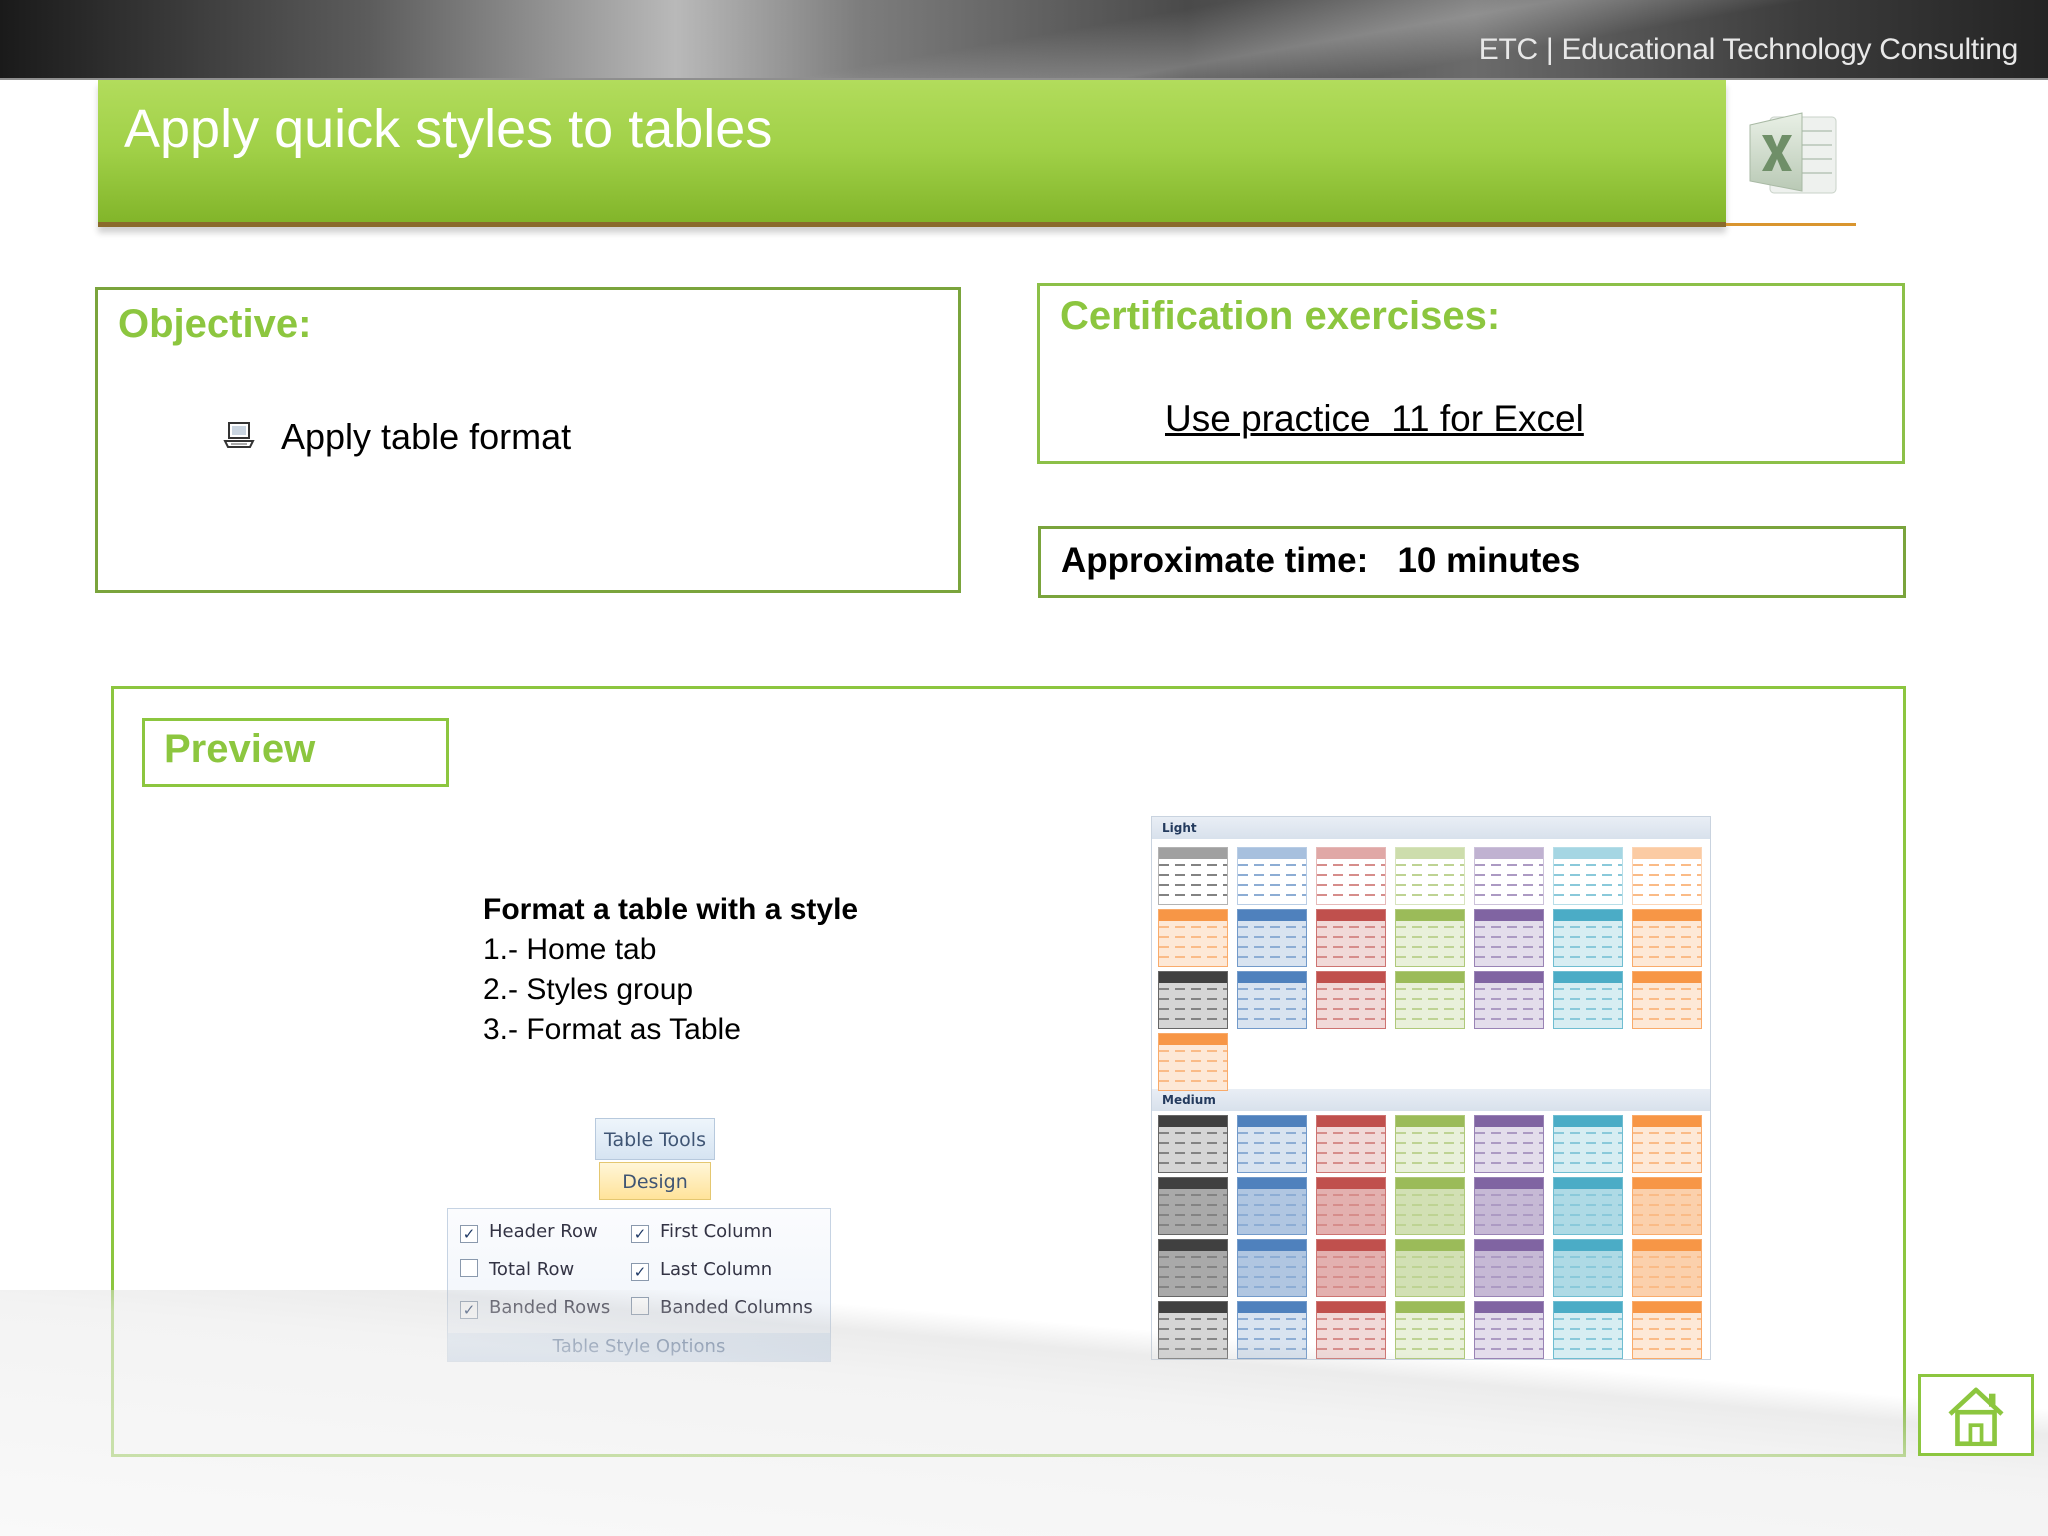 The height and width of the screenshot is (1536, 2048). Describe the element at coordinates (529, 1232) in the screenshot. I see `option-header-row: ✓ Header Row` at that location.